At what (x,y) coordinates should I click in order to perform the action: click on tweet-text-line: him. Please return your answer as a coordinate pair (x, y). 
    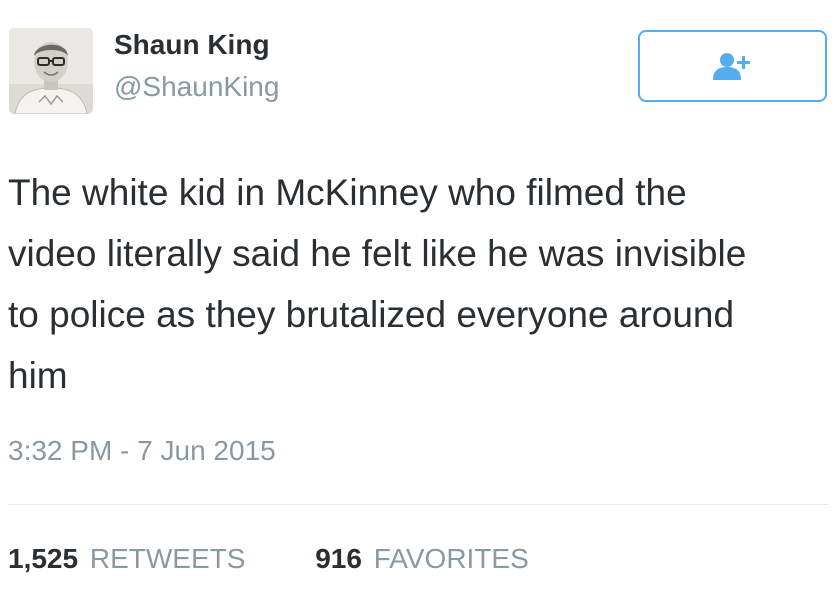
    Looking at the image, I should click on (38, 375).